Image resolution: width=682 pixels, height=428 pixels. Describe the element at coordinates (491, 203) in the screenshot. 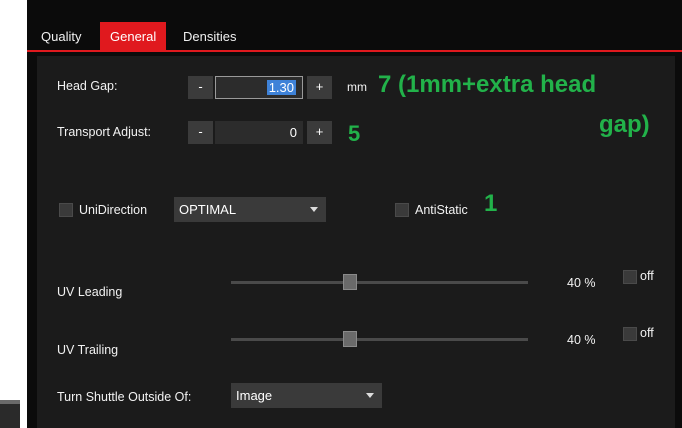

I see `antistatic-annotation: 1` at that location.